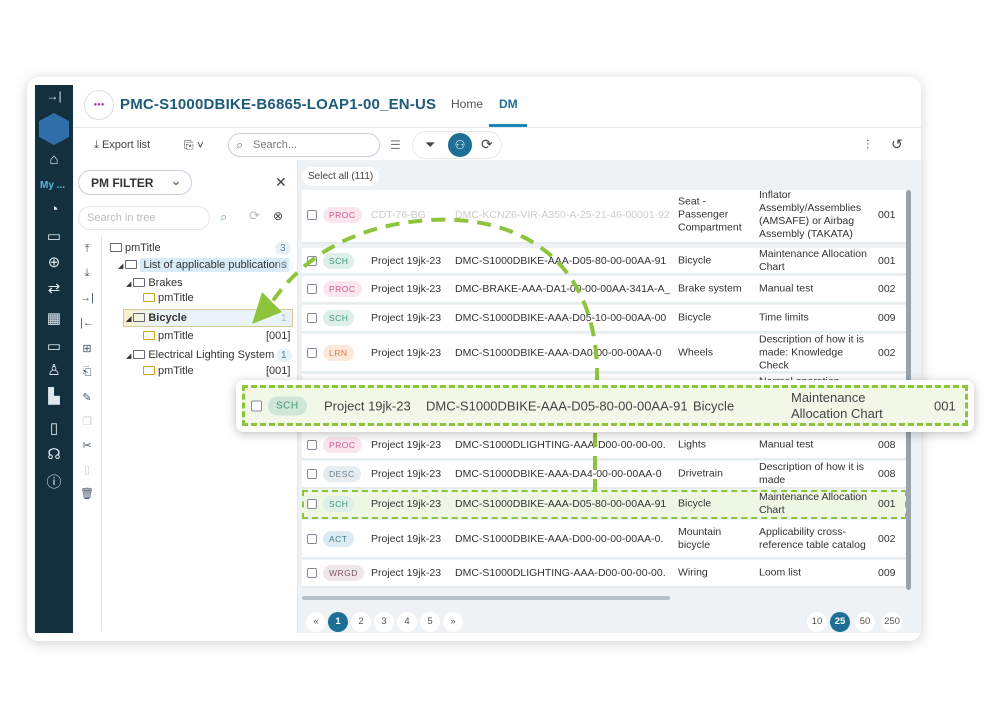  I want to click on info-icon: ⓘ, so click(54, 481).